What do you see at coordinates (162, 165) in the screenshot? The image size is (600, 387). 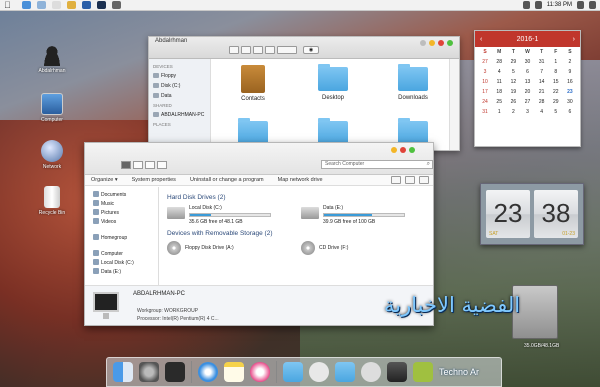 I see `view-tiles-button` at bounding box center [162, 165].